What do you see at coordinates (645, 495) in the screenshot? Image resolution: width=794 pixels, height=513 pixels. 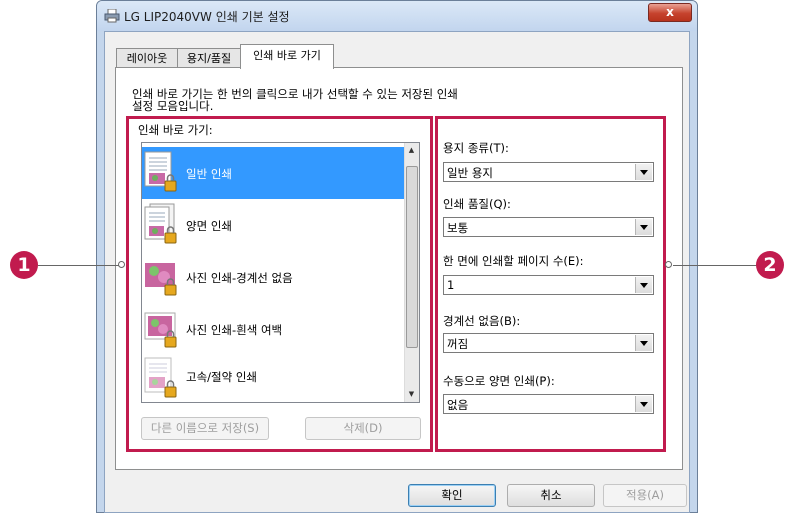 I see `apply-button: 적용(A)` at bounding box center [645, 495].